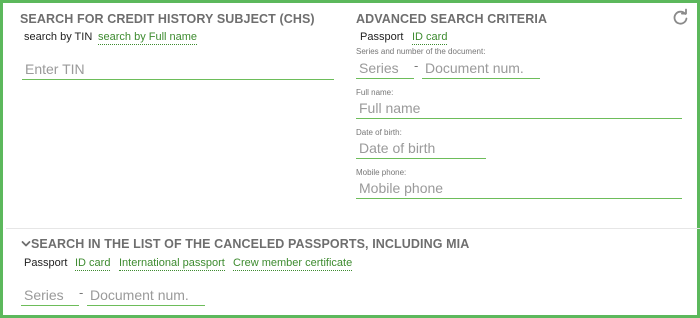 This screenshot has height=318, width=700. I want to click on dob-field, so click(422, 149).